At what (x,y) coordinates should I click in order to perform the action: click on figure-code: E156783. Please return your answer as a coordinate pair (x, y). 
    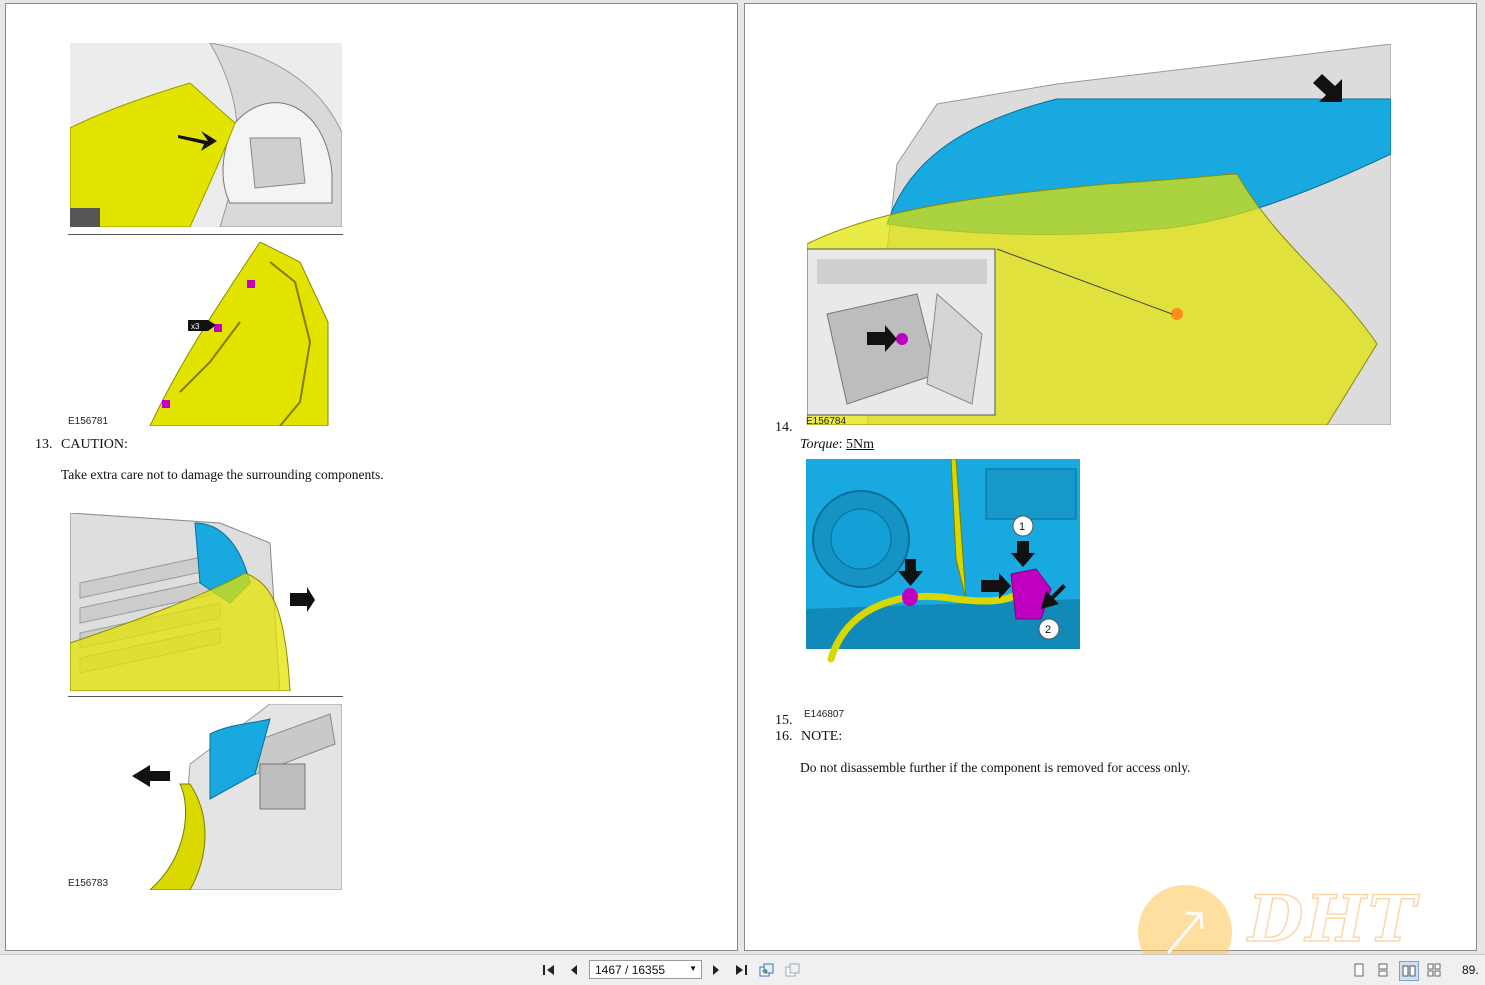
    Looking at the image, I should click on (88, 883).